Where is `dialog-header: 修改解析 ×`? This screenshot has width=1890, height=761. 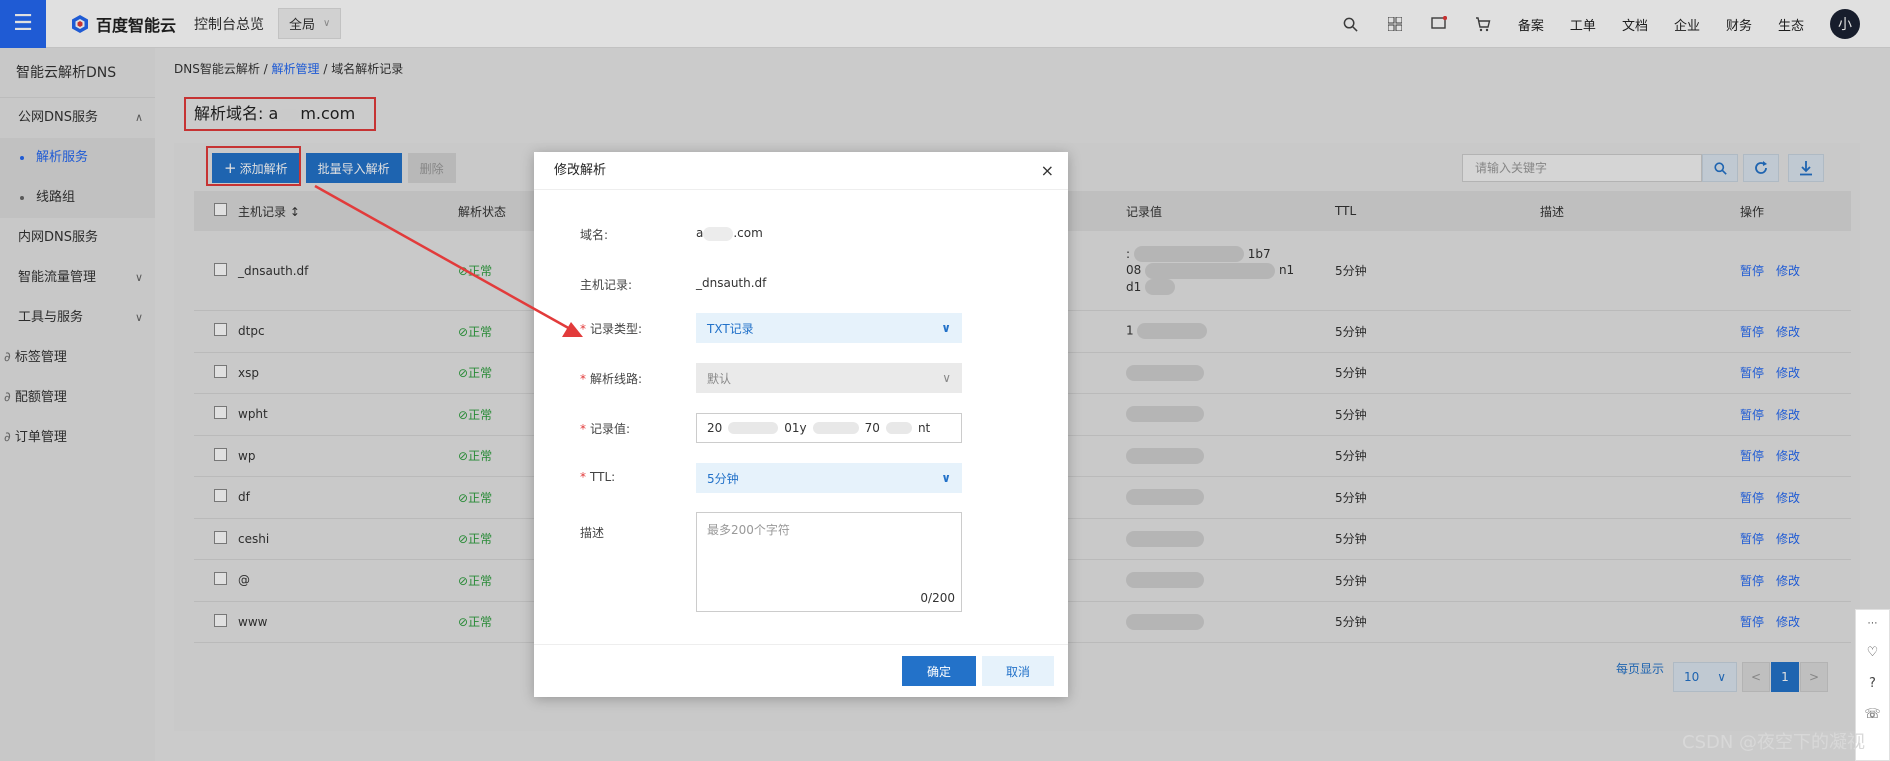
dialog-header: 修改解析 × is located at coordinates (801, 171).